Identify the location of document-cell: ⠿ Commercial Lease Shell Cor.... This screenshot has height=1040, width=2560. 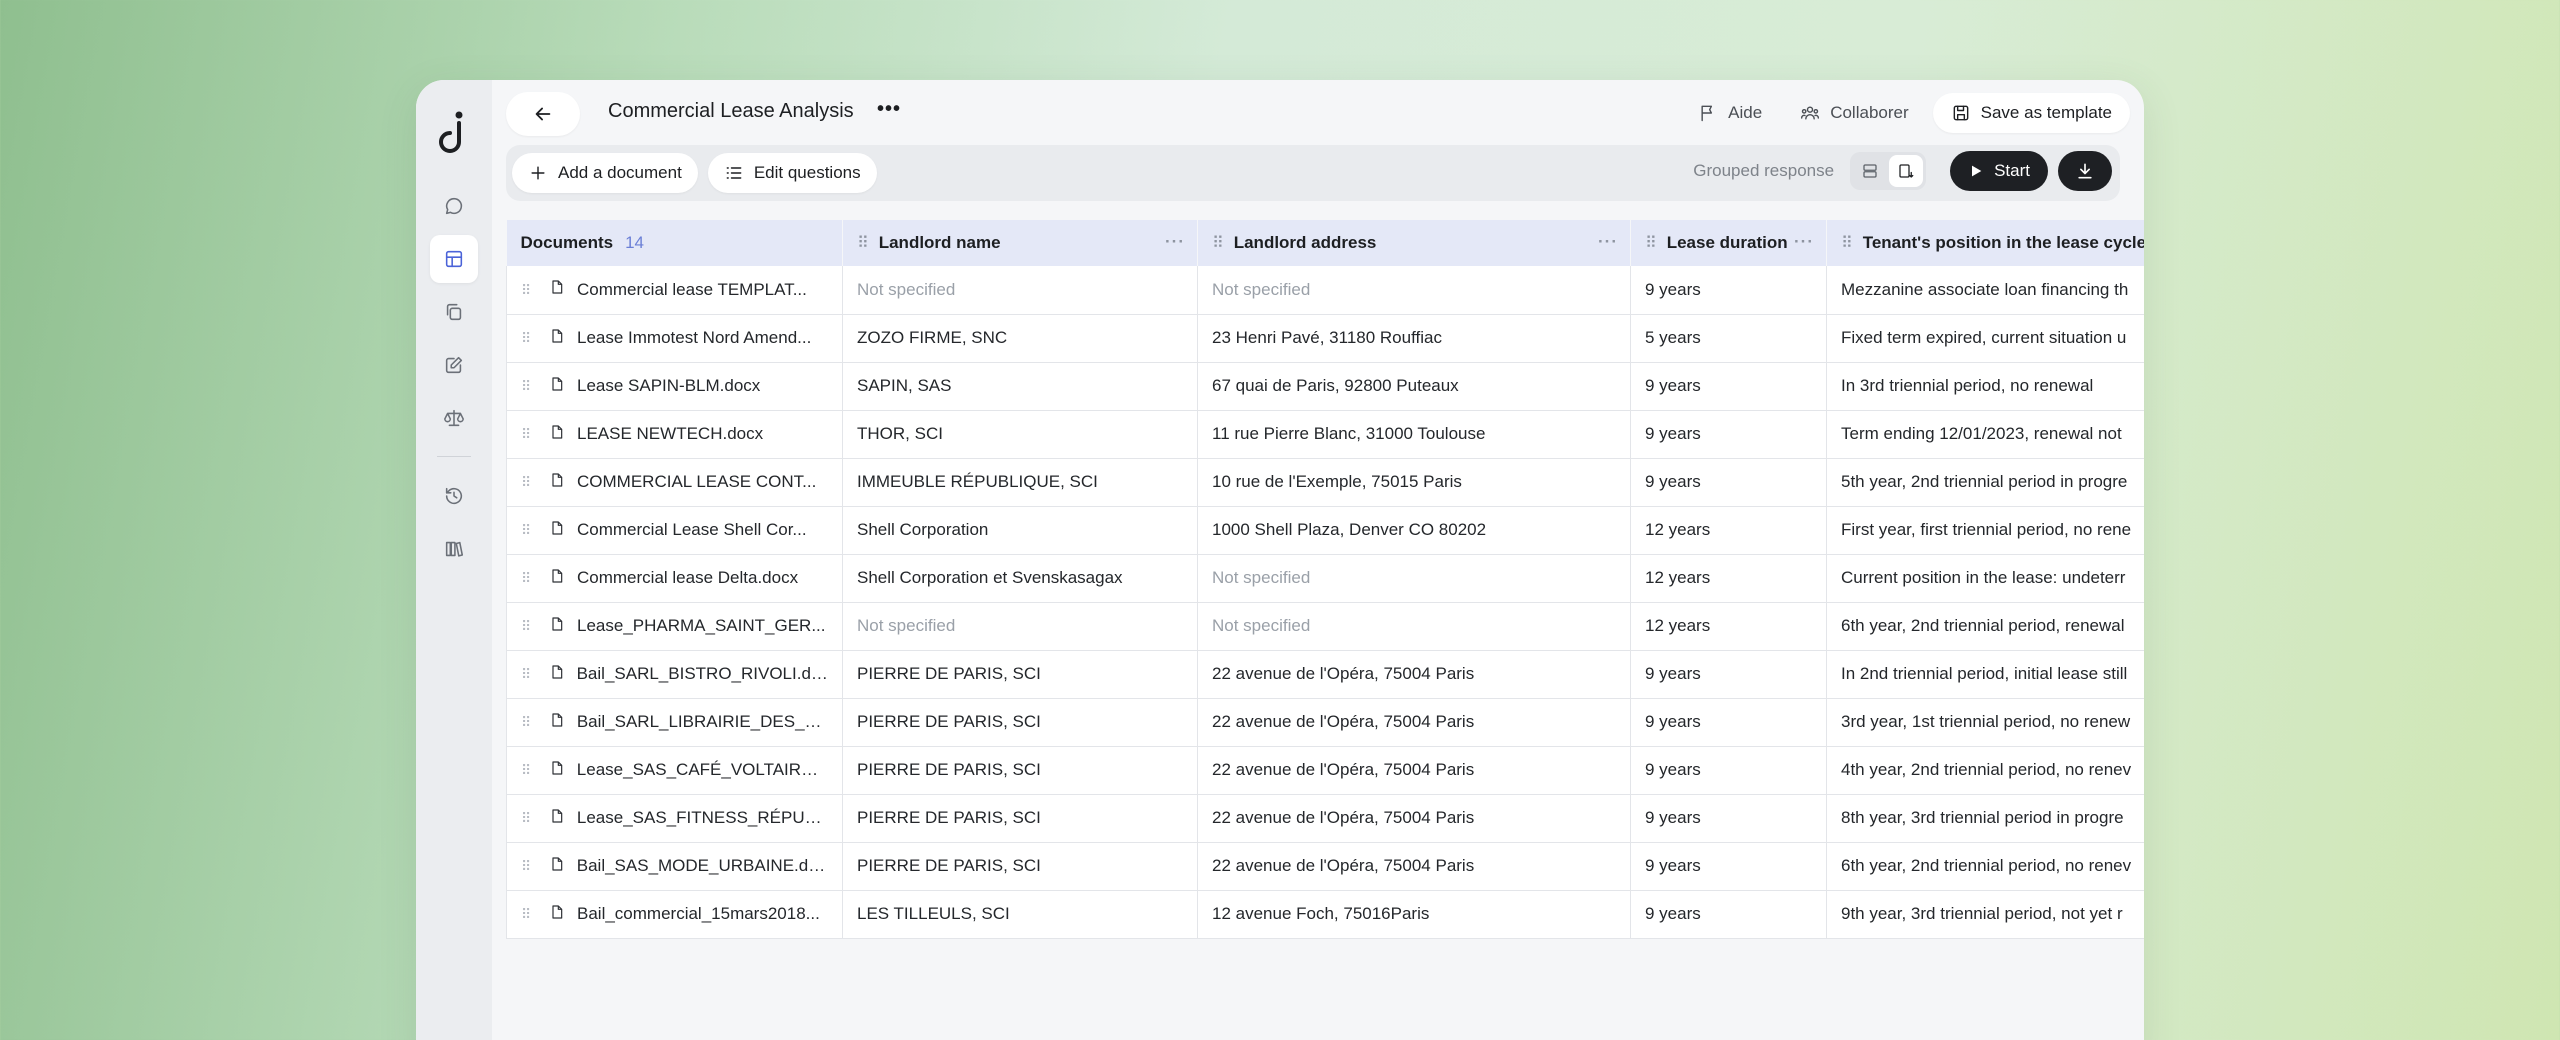
(674, 530).